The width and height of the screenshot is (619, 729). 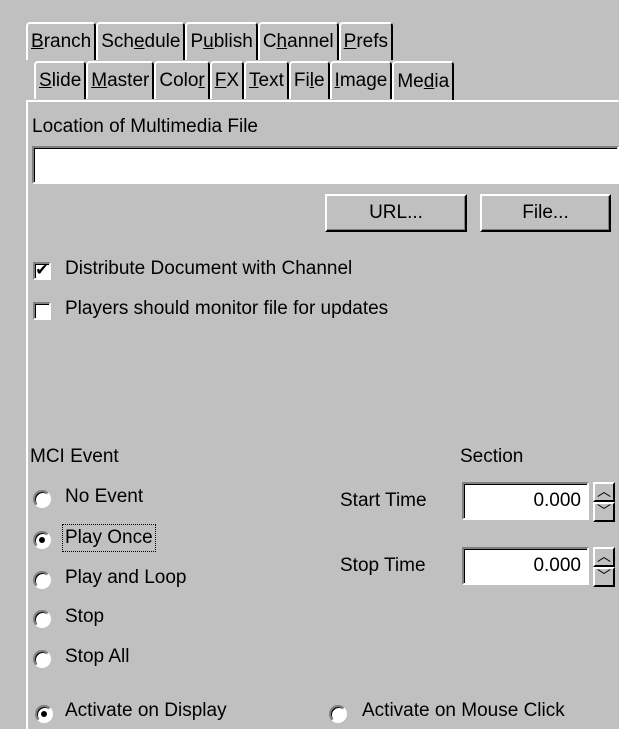 I want to click on tab-label: Image, so click(x=361, y=80).